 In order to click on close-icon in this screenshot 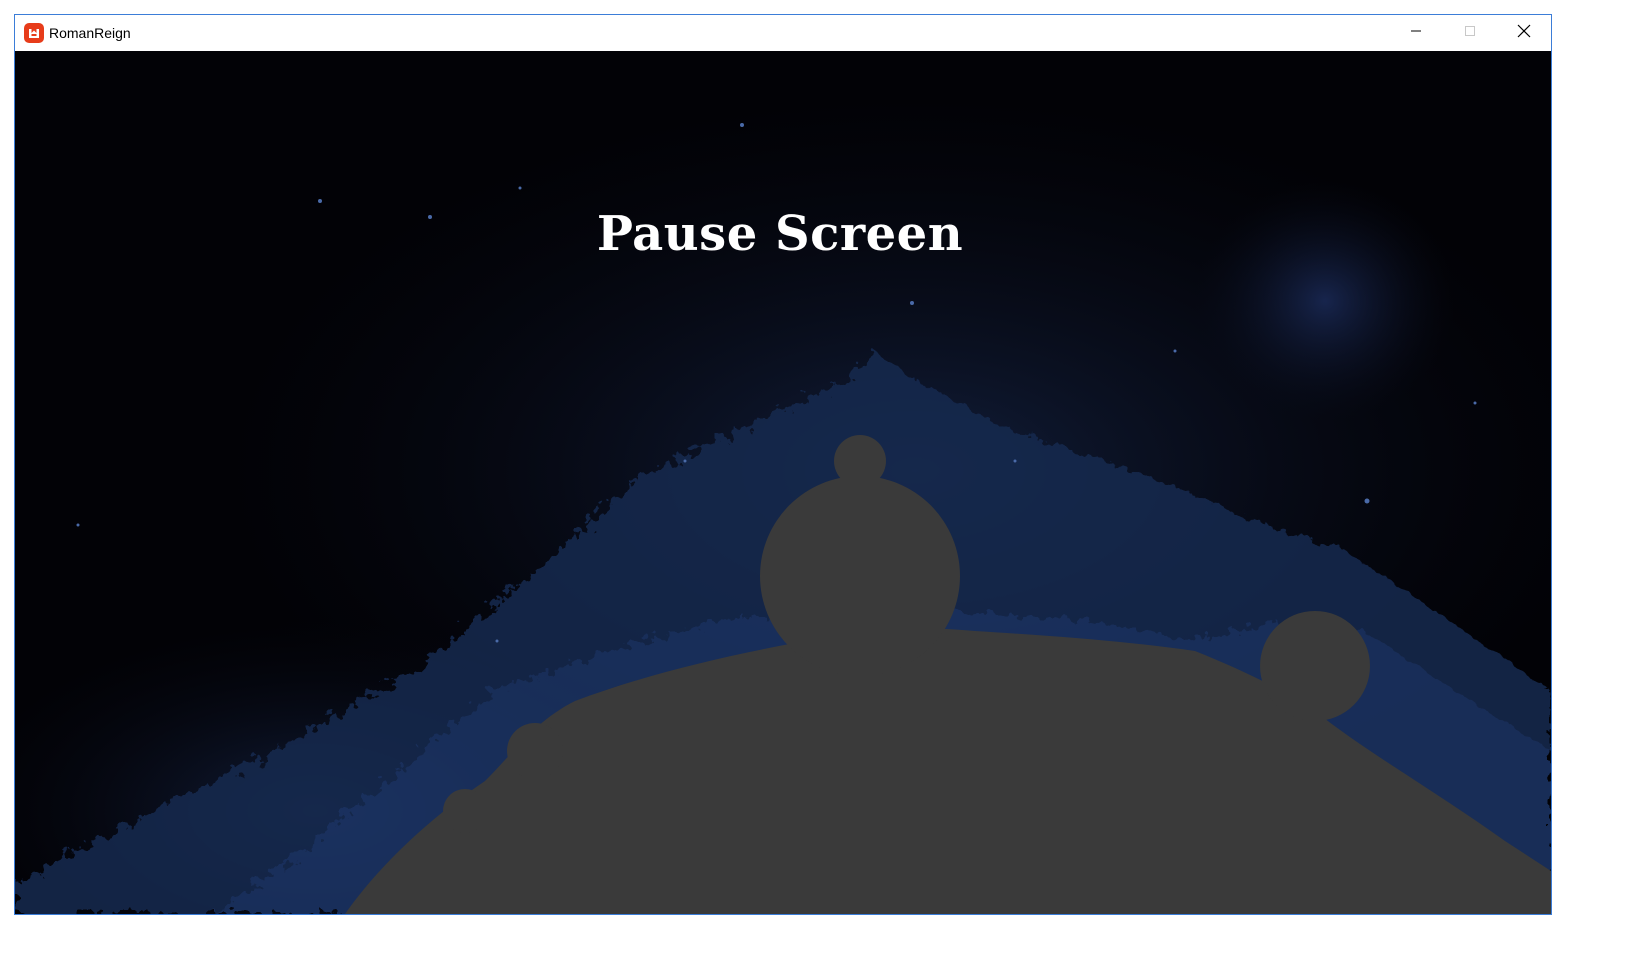, I will do `click(1524, 33)`.